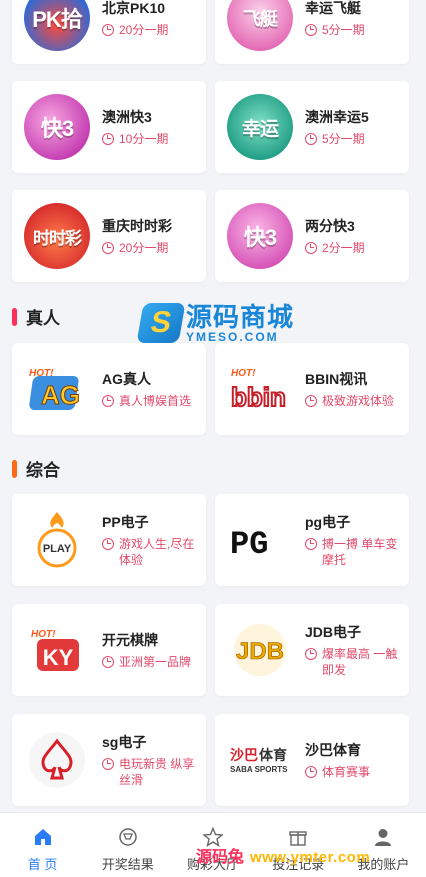 This screenshot has width=426, height=877. Describe the element at coordinates (333, 631) in the screenshot. I see `game-title: JDB电子` at that location.